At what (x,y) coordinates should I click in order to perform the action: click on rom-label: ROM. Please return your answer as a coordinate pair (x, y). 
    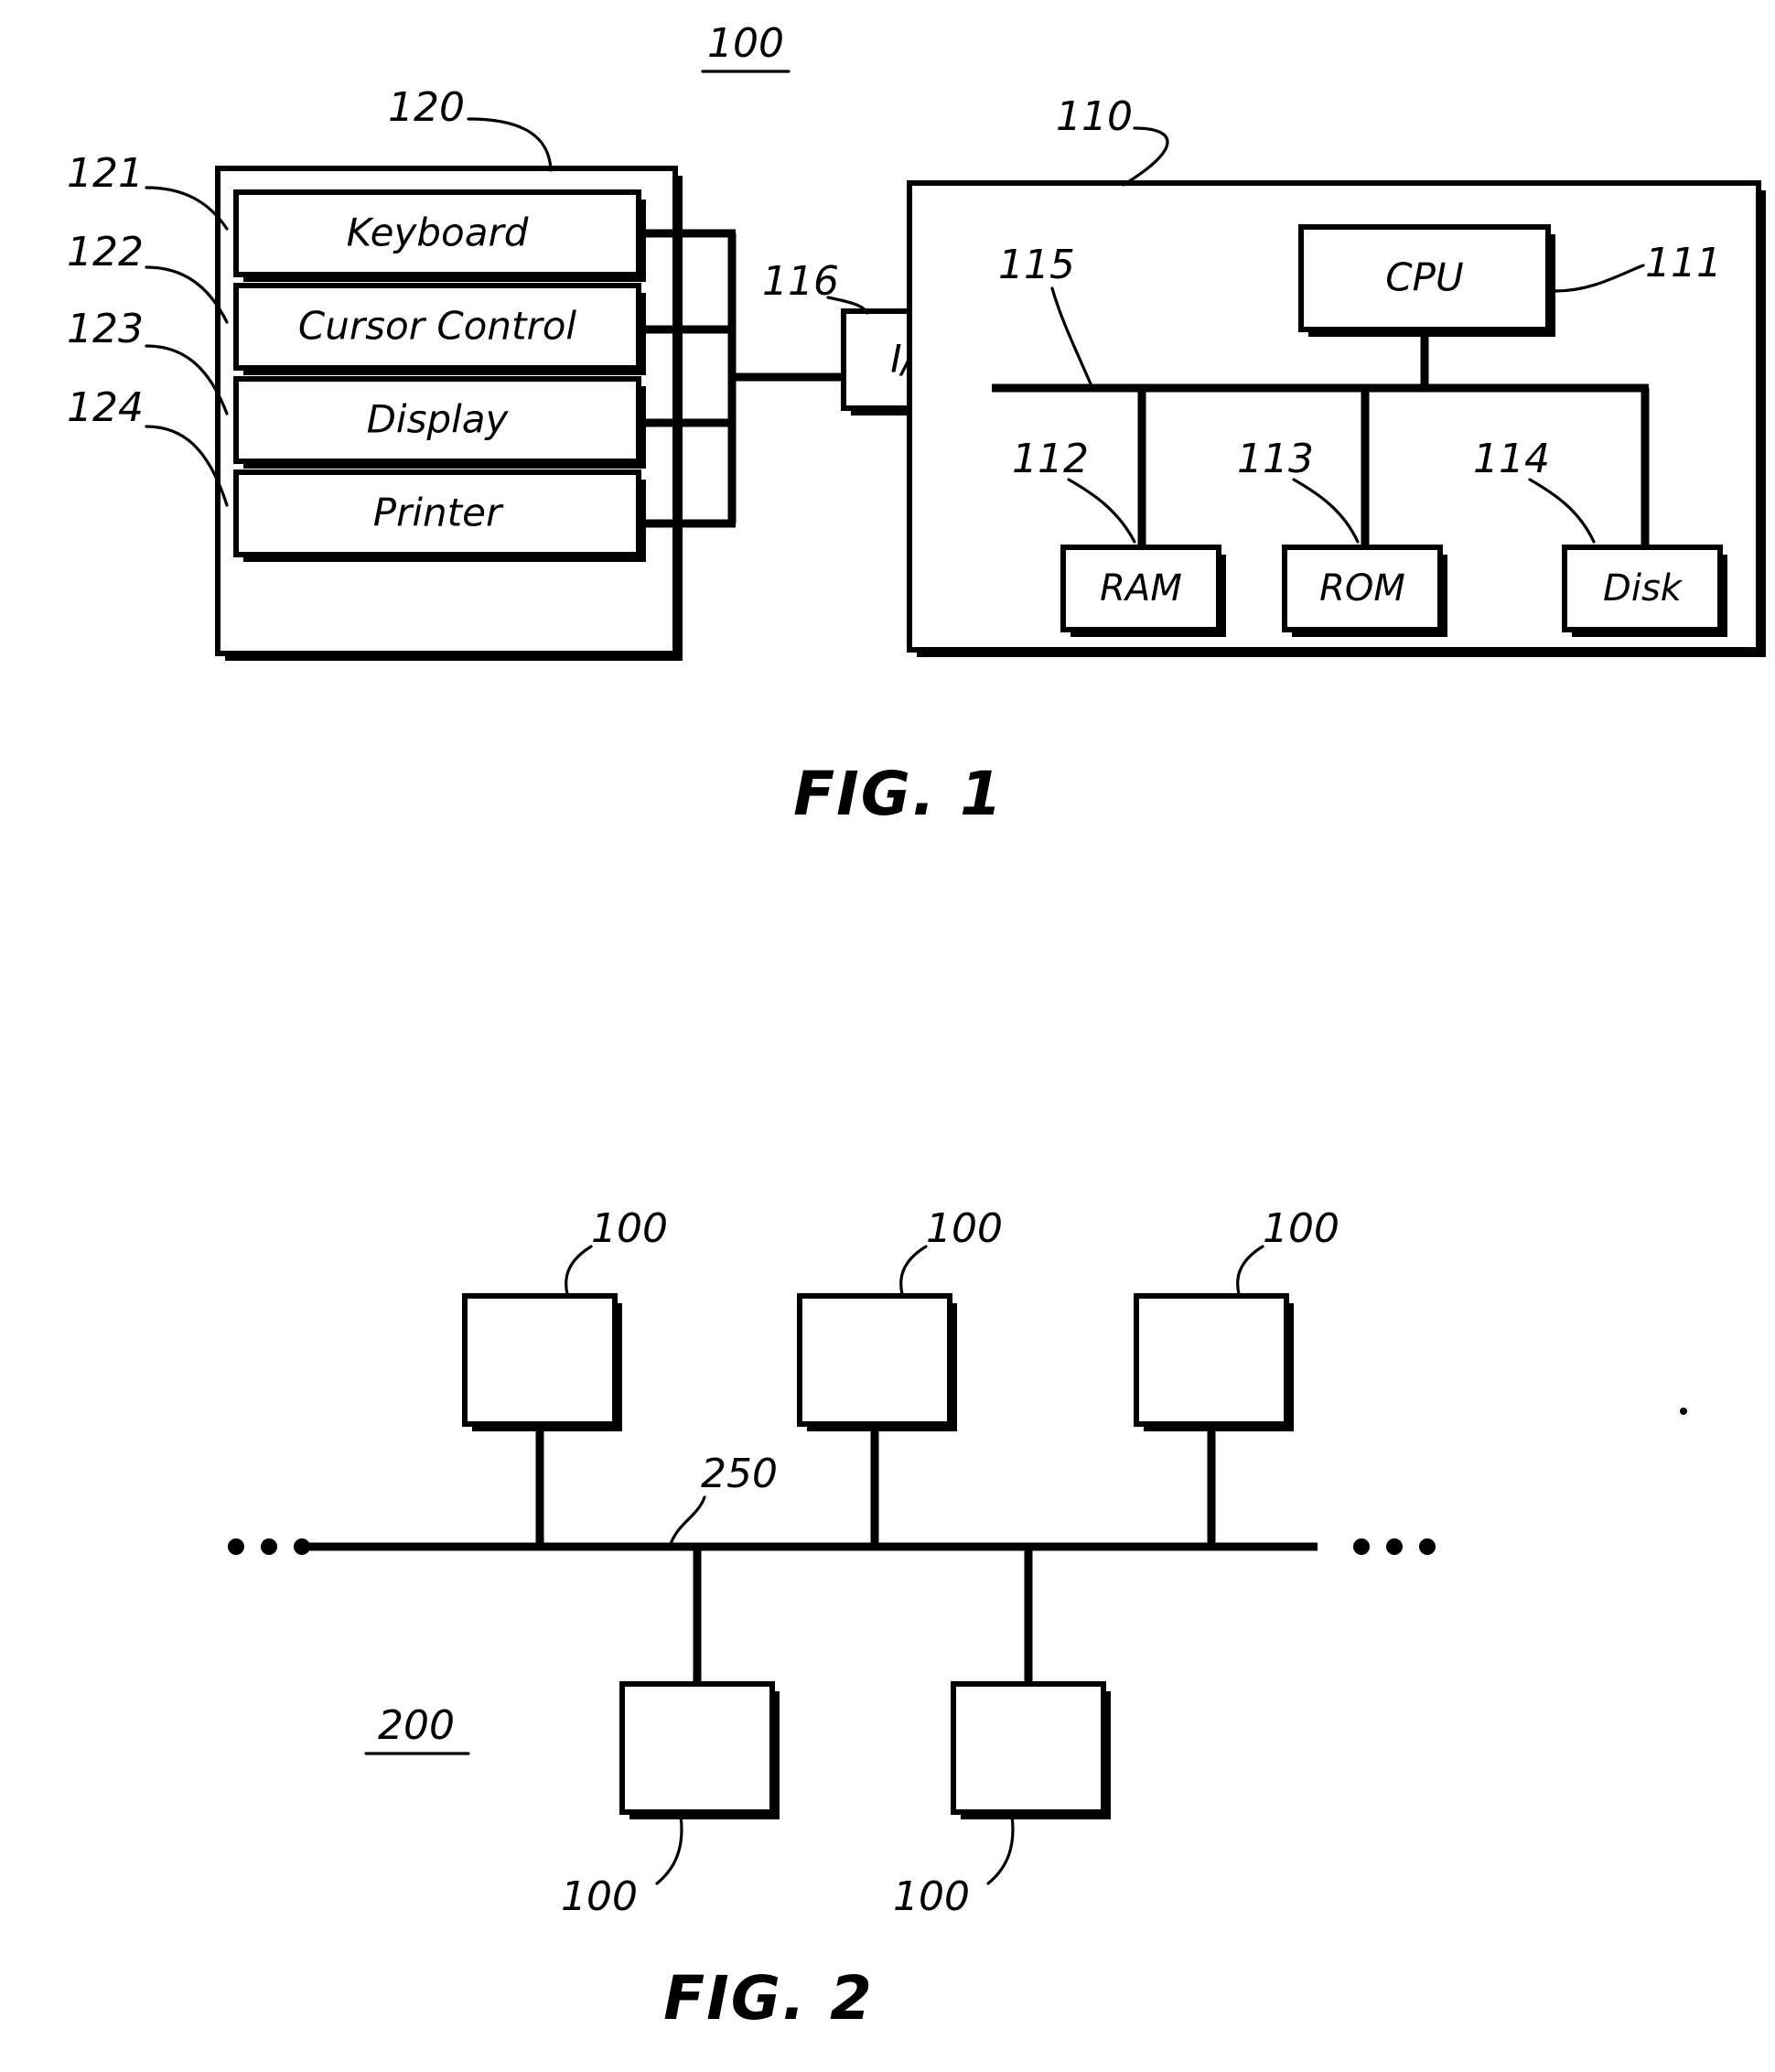
    Looking at the image, I should click on (1362, 588).